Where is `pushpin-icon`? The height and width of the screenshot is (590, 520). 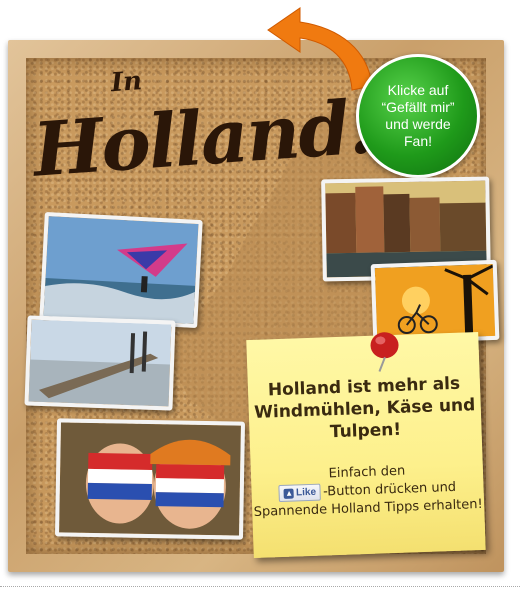 pushpin-icon is located at coordinates (384, 352).